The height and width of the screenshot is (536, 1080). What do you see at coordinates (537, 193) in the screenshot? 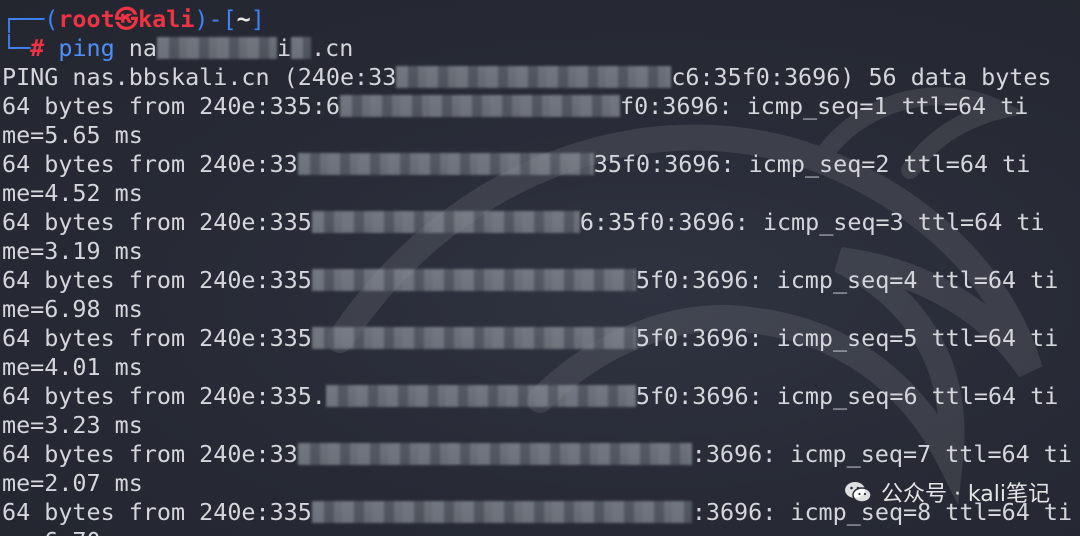
I see `reply-time-line: me=4.52 ms` at bounding box center [537, 193].